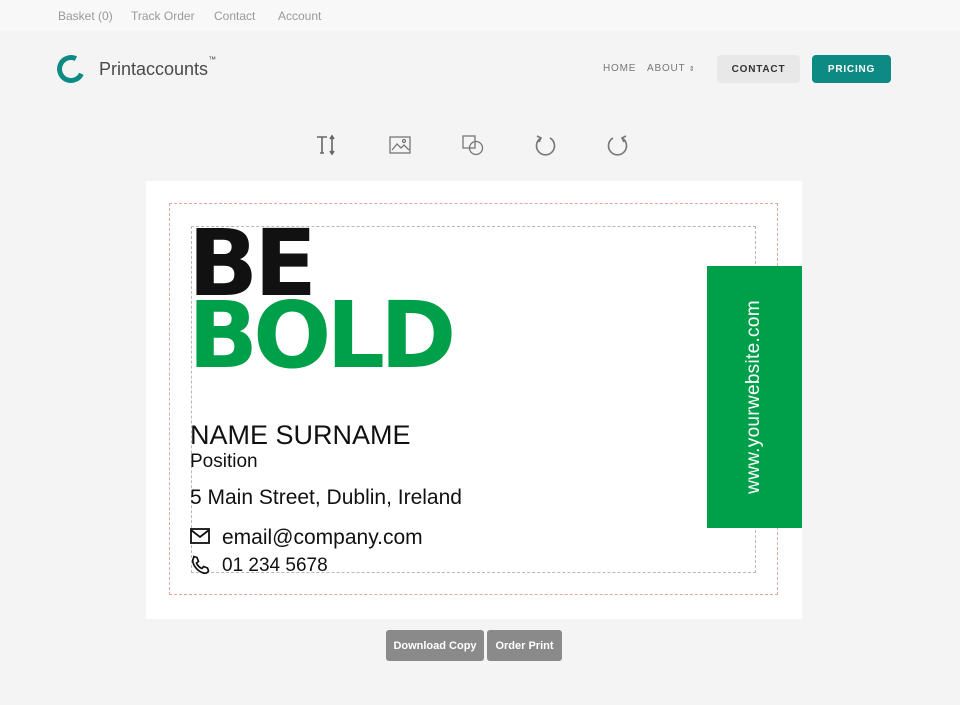  What do you see at coordinates (327, 145) in the screenshot?
I see `text-tool-icon` at bounding box center [327, 145].